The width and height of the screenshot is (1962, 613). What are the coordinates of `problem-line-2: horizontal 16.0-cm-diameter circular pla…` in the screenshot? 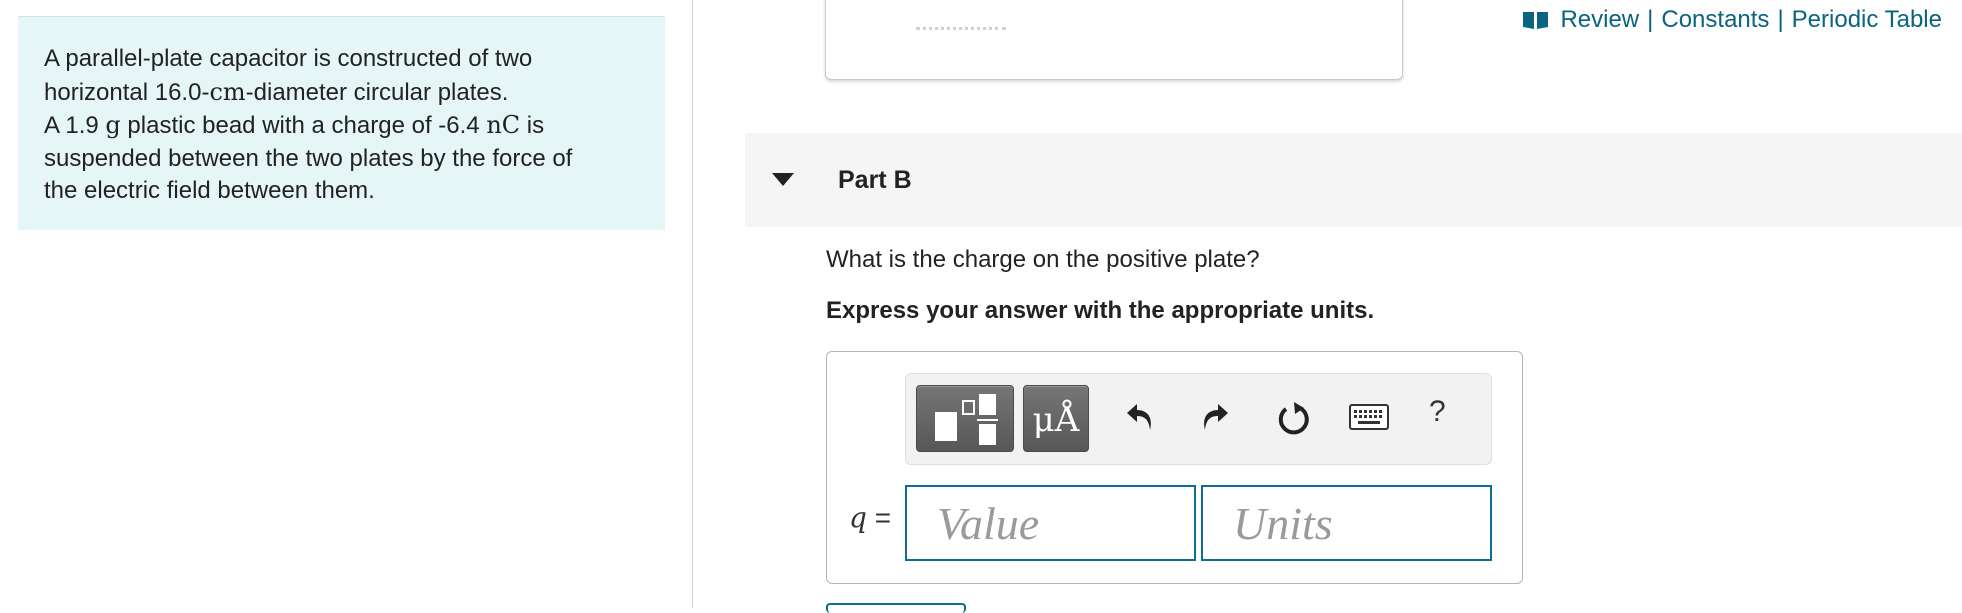 It's located at (341, 93).